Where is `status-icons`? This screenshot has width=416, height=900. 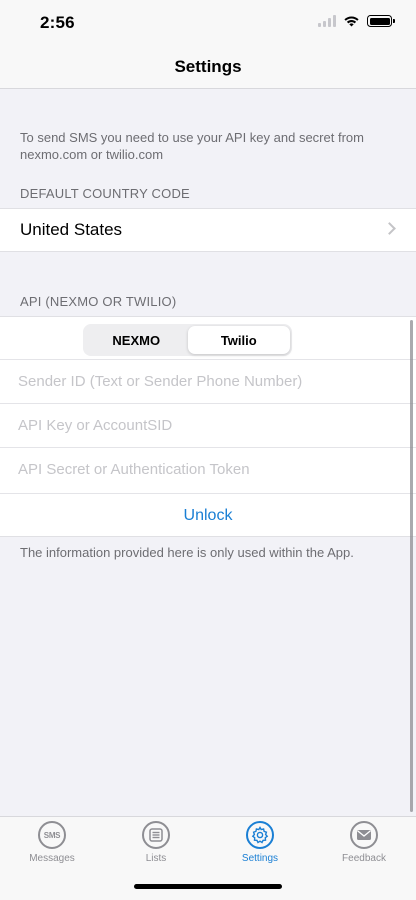 status-icons is located at coordinates (356, 21).